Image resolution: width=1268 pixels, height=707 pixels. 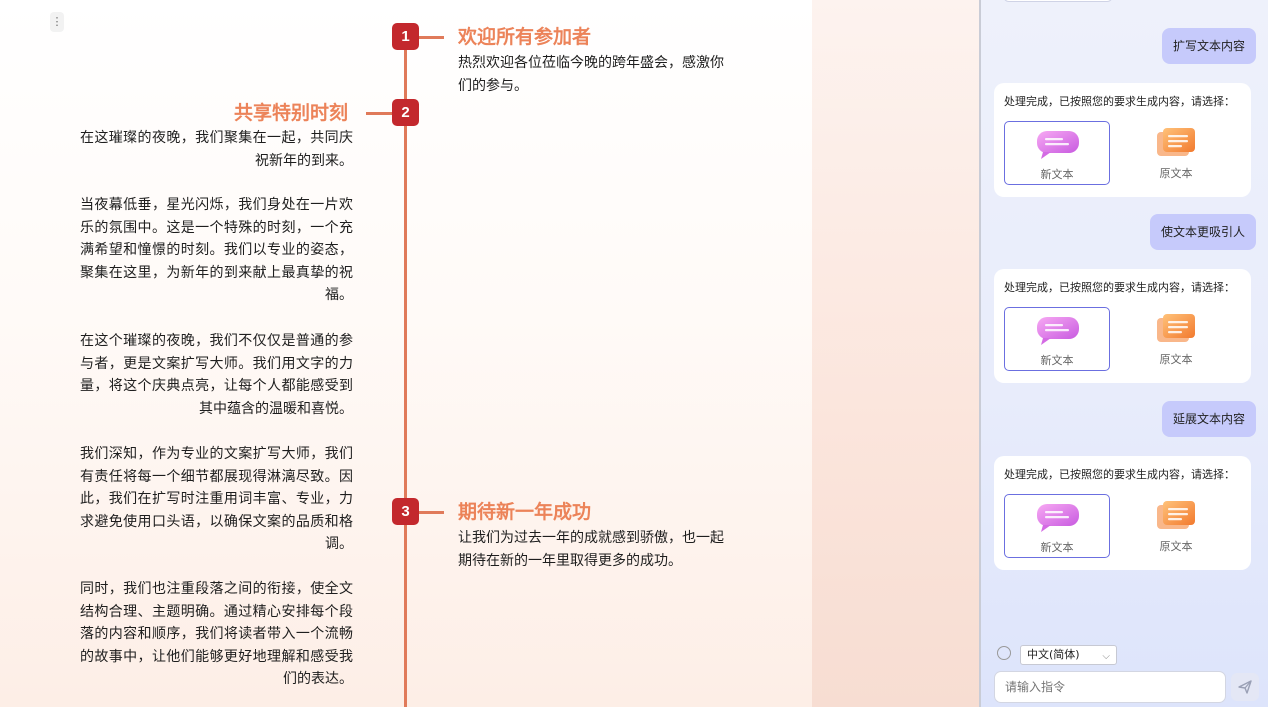 I want to click on timeline-badge-3: 3, so click(x=405, y=511).